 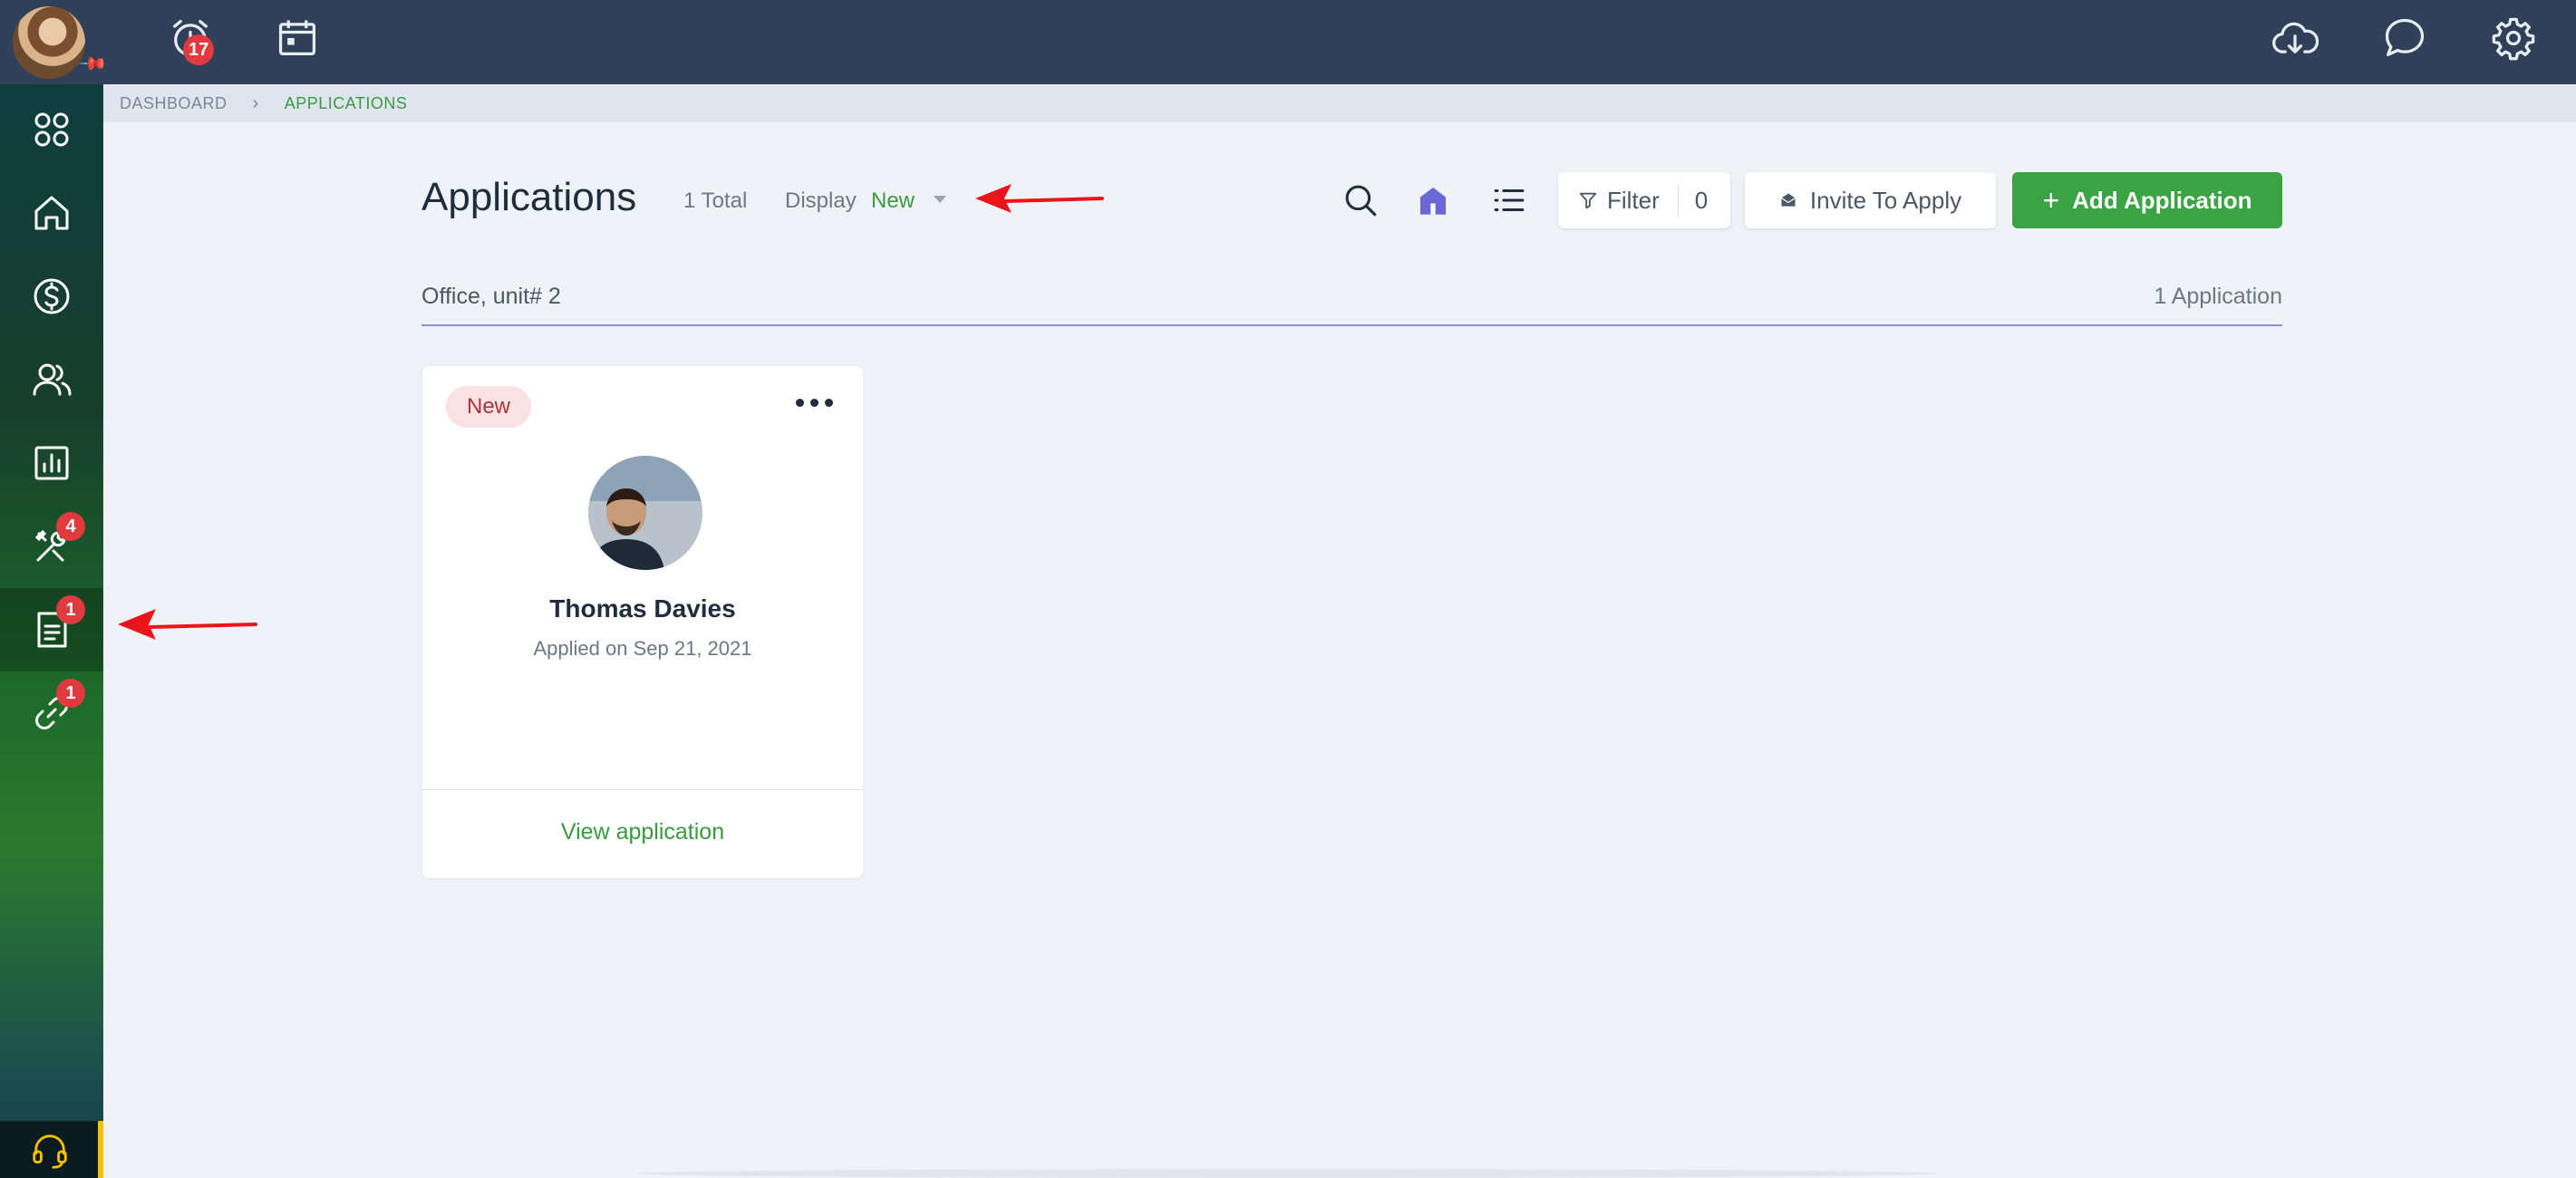 I want to click on plus-icon: +, so click(x=2051, y=200).